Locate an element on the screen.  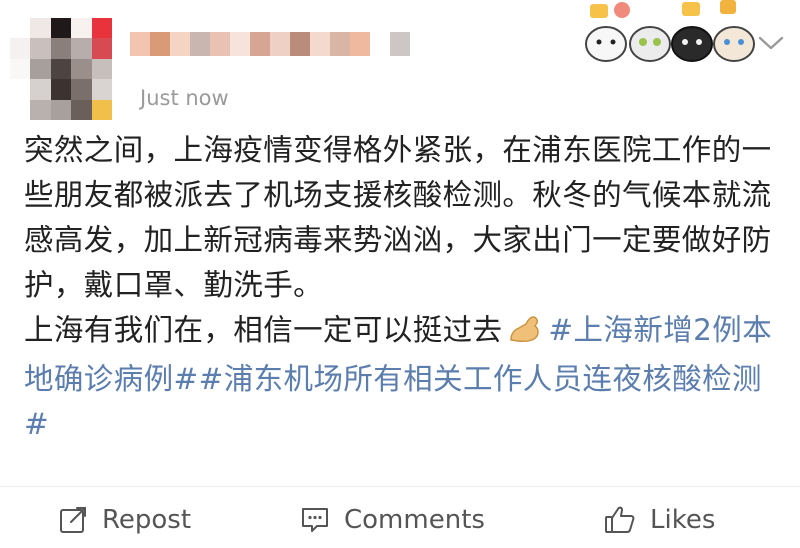
avatar is located at coordinates (61, 69).